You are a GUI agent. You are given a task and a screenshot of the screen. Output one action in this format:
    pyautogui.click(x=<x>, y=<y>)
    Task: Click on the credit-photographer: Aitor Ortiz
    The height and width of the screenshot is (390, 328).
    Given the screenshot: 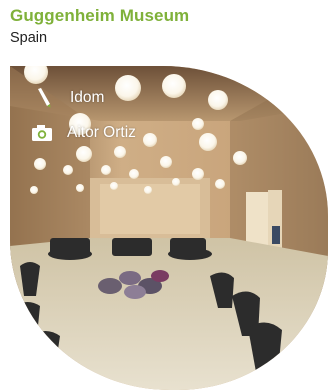 What is the action you would take?
    pyautogui.click(x=83, y=133)
    